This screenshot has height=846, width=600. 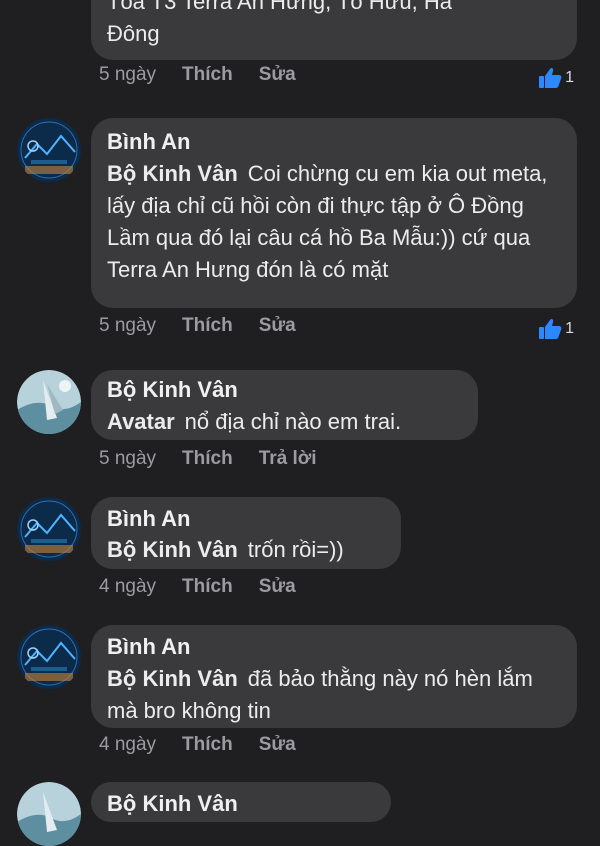 I want to click on comment-text: Tòa T3 Terra An Hưng, Tố Hữu, Hà Đông, so click(x=279, y=23).